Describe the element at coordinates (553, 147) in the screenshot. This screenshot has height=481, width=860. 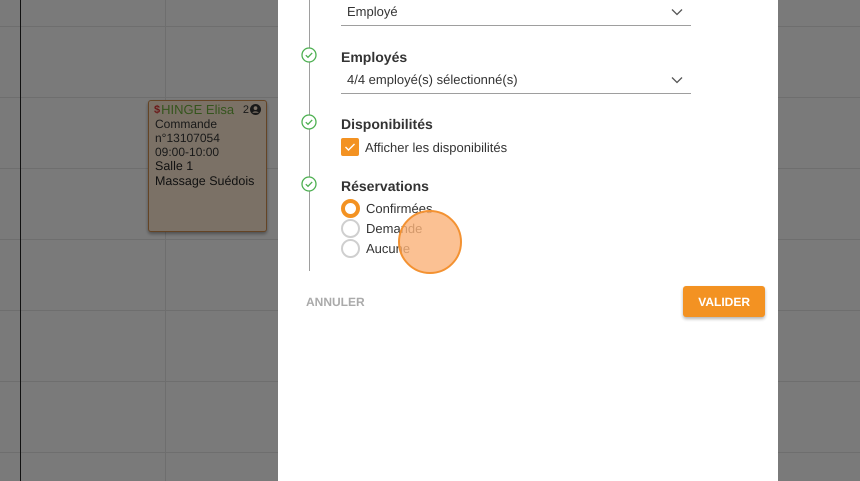
I see `checkbox-option: Afficher les disponibilités` at that location.